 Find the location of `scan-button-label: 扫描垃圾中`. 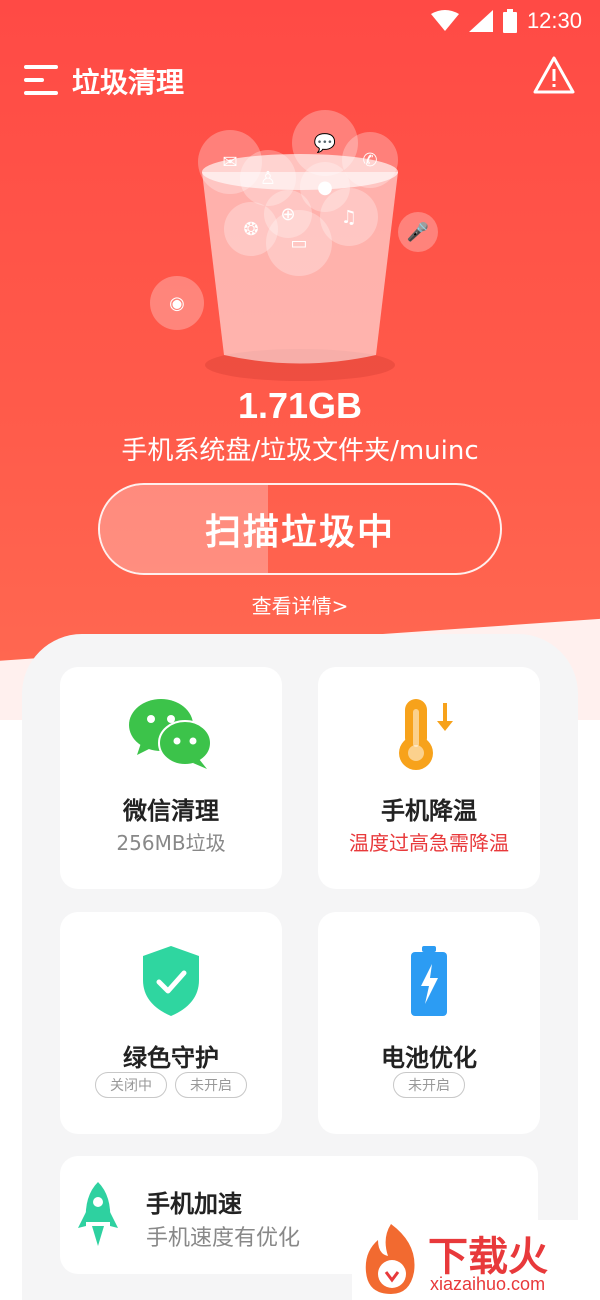

scan-button-label: 扫描垃圾中 is located at coordinates (299, 532).